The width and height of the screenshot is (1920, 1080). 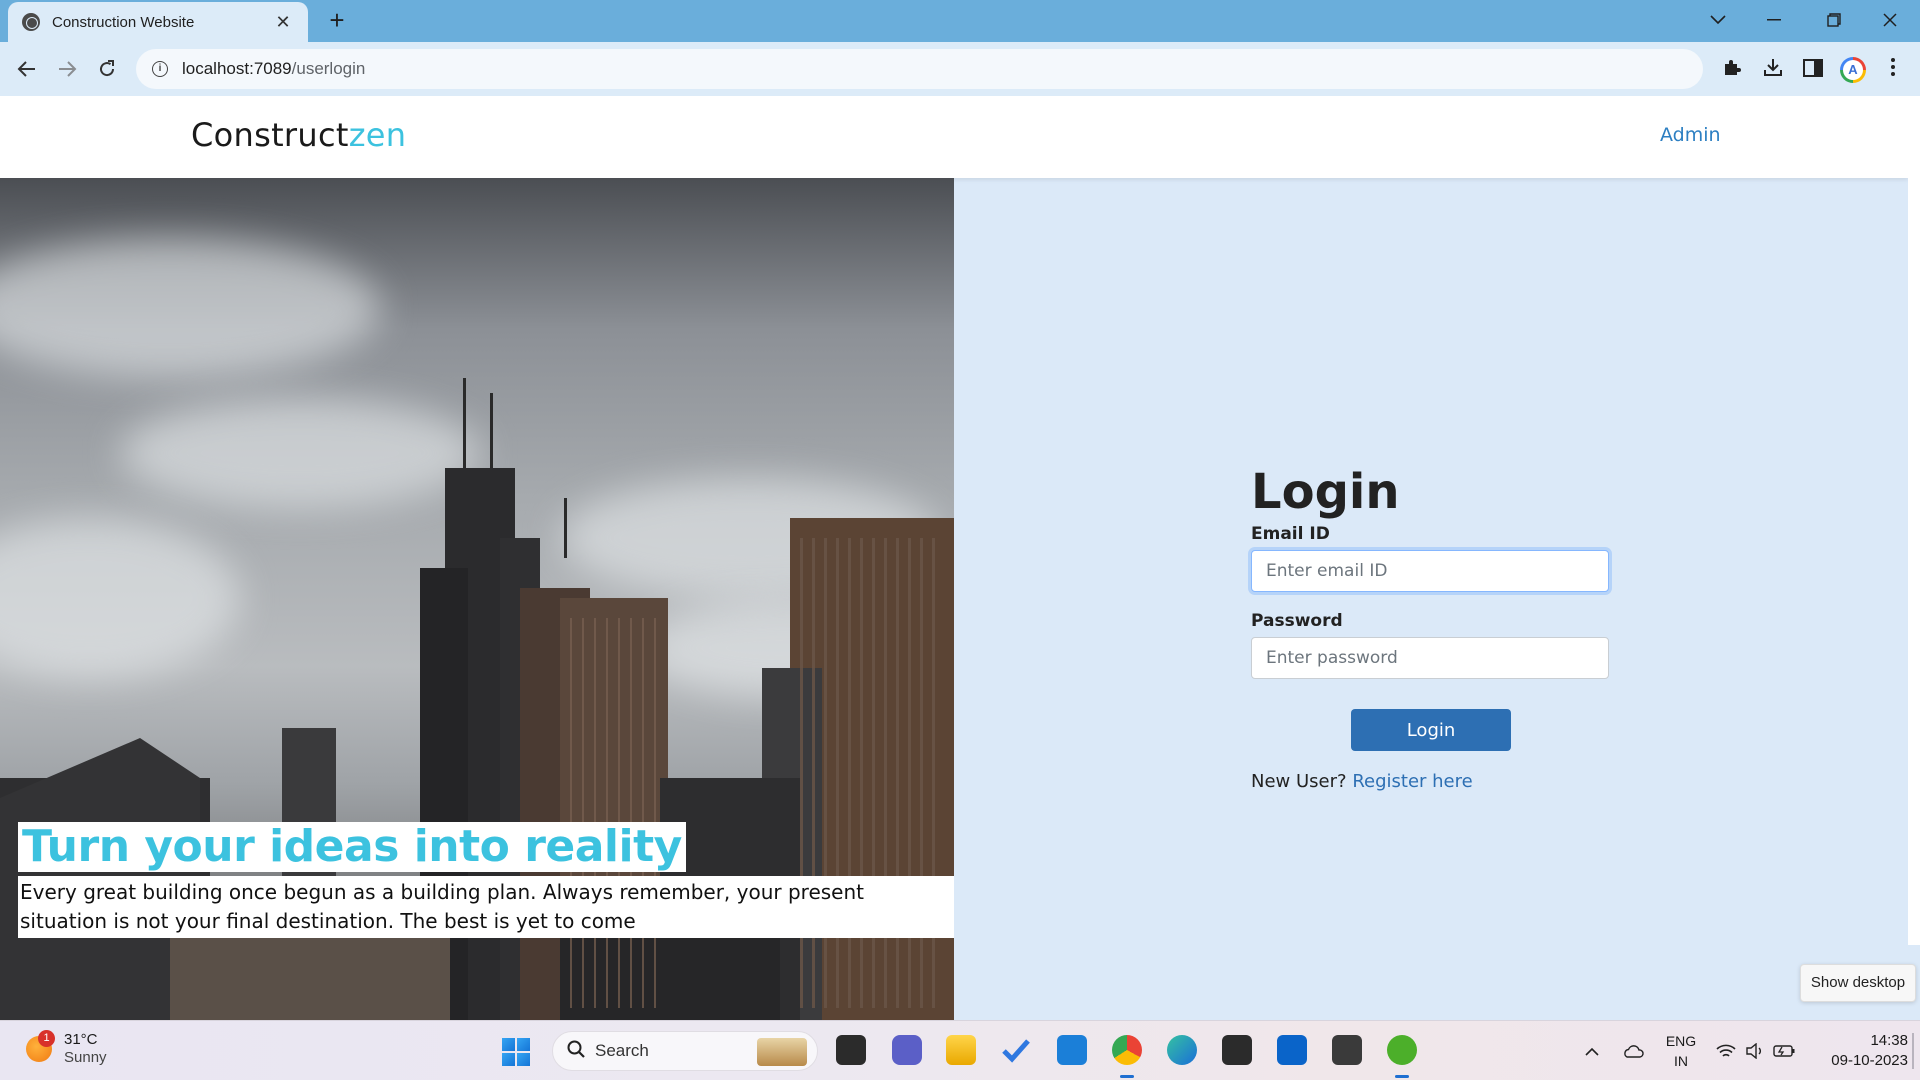 What do you see at coordinates (576, 1051) in the screenshot?
I see `search-icon` at bounding box center [576, 1051].